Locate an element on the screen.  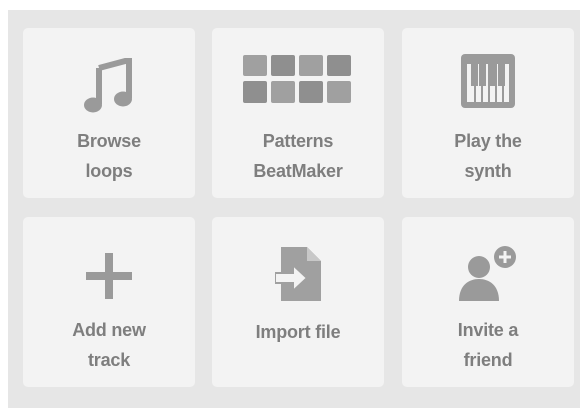
browse-loops-button: Browse loops is located at coordinates (109, 113).